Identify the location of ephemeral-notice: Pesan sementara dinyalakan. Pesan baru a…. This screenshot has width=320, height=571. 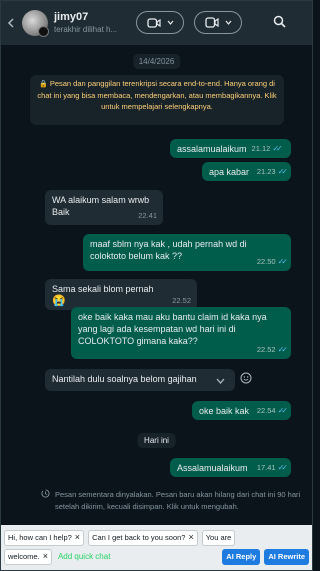
(172, 501).